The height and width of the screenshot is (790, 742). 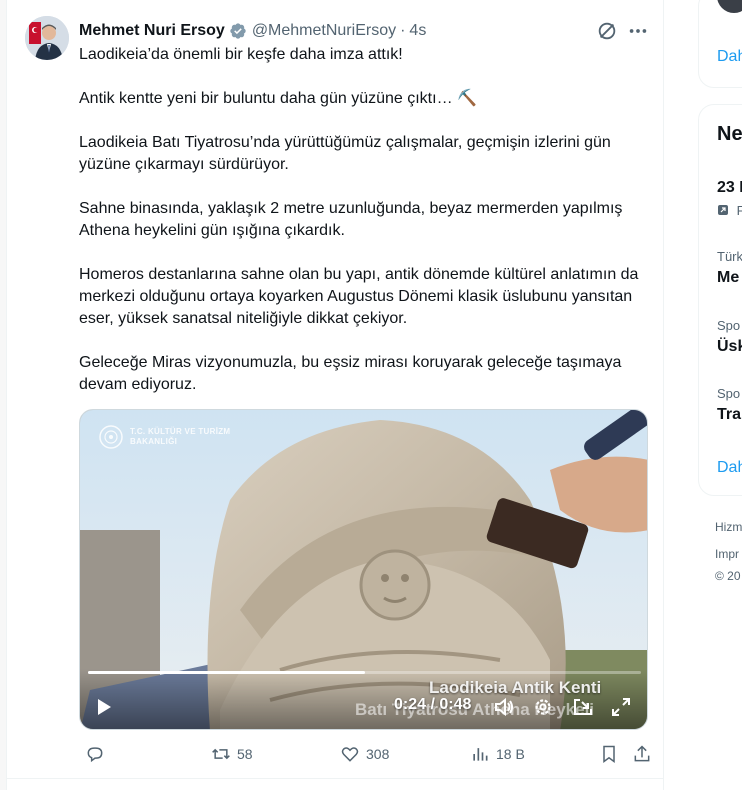 I want to click on footer-copyright: © 20, so click(x=728, y=576).